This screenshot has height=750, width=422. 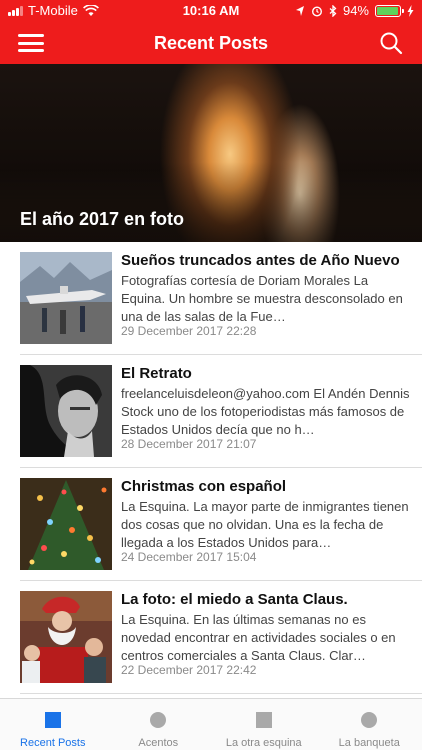 I want to click on status-bar: T-Mobile 10:16 AM 94%, so click(x=211, y=11).